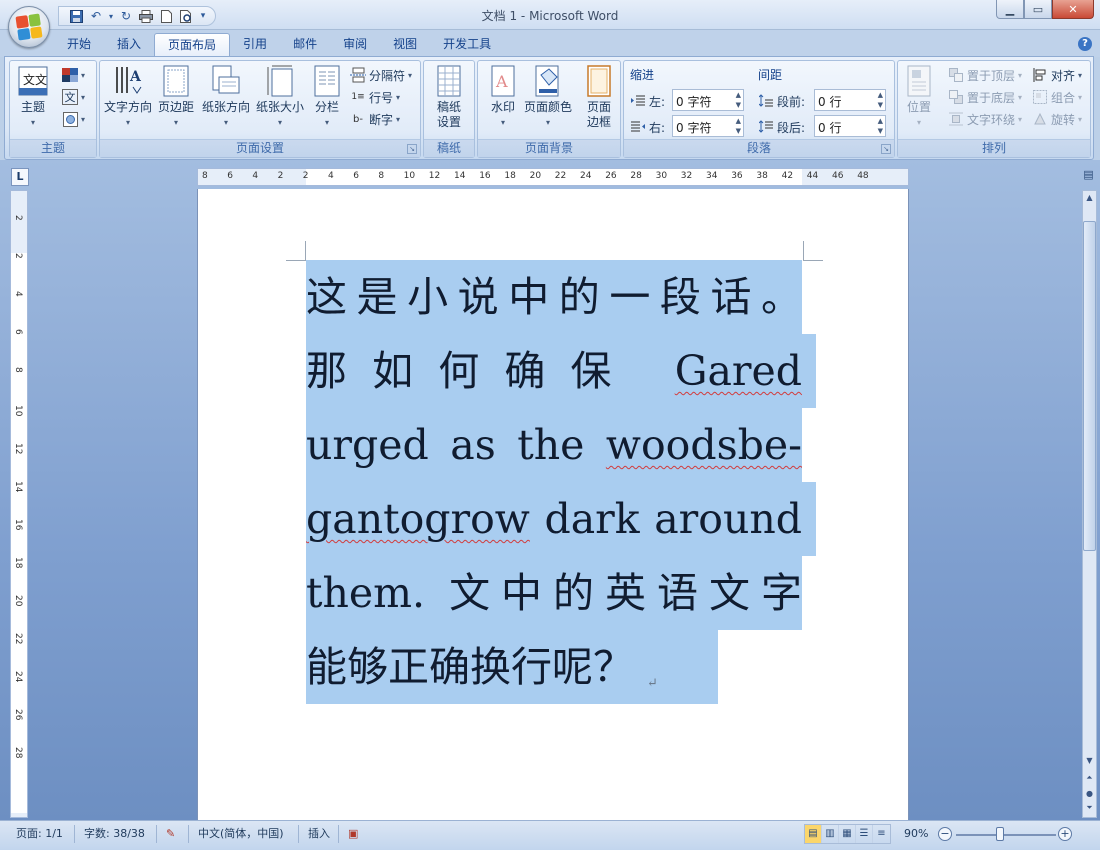 This screenshot has width=1100, height=850. What do you see at coordinates (449, 97) in the screenshot?
I see `manuscript-setup-button: 稿纸 设置` at bounding box center [449, 97].